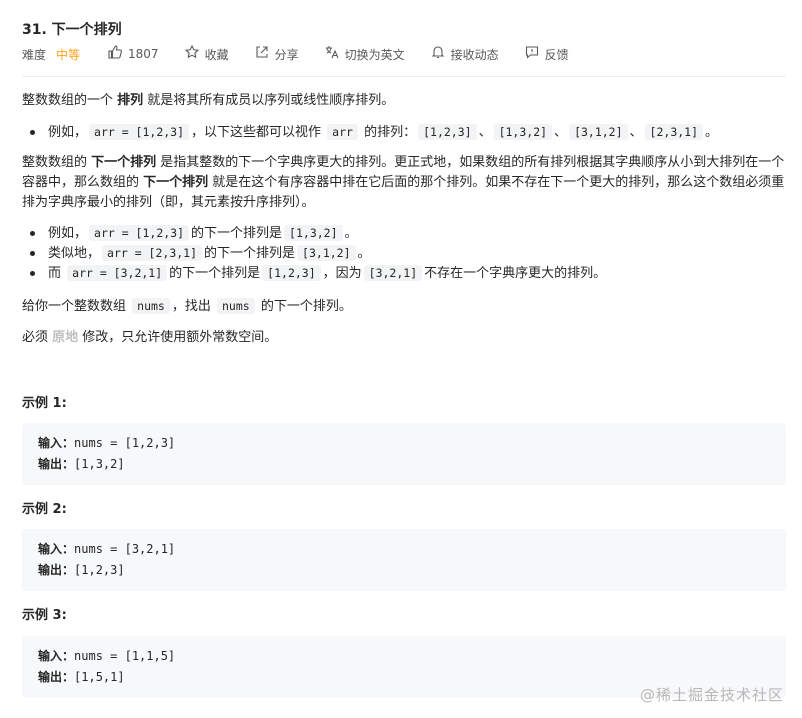  I want to click on feedback-label: 反馈, so click(556, 54).